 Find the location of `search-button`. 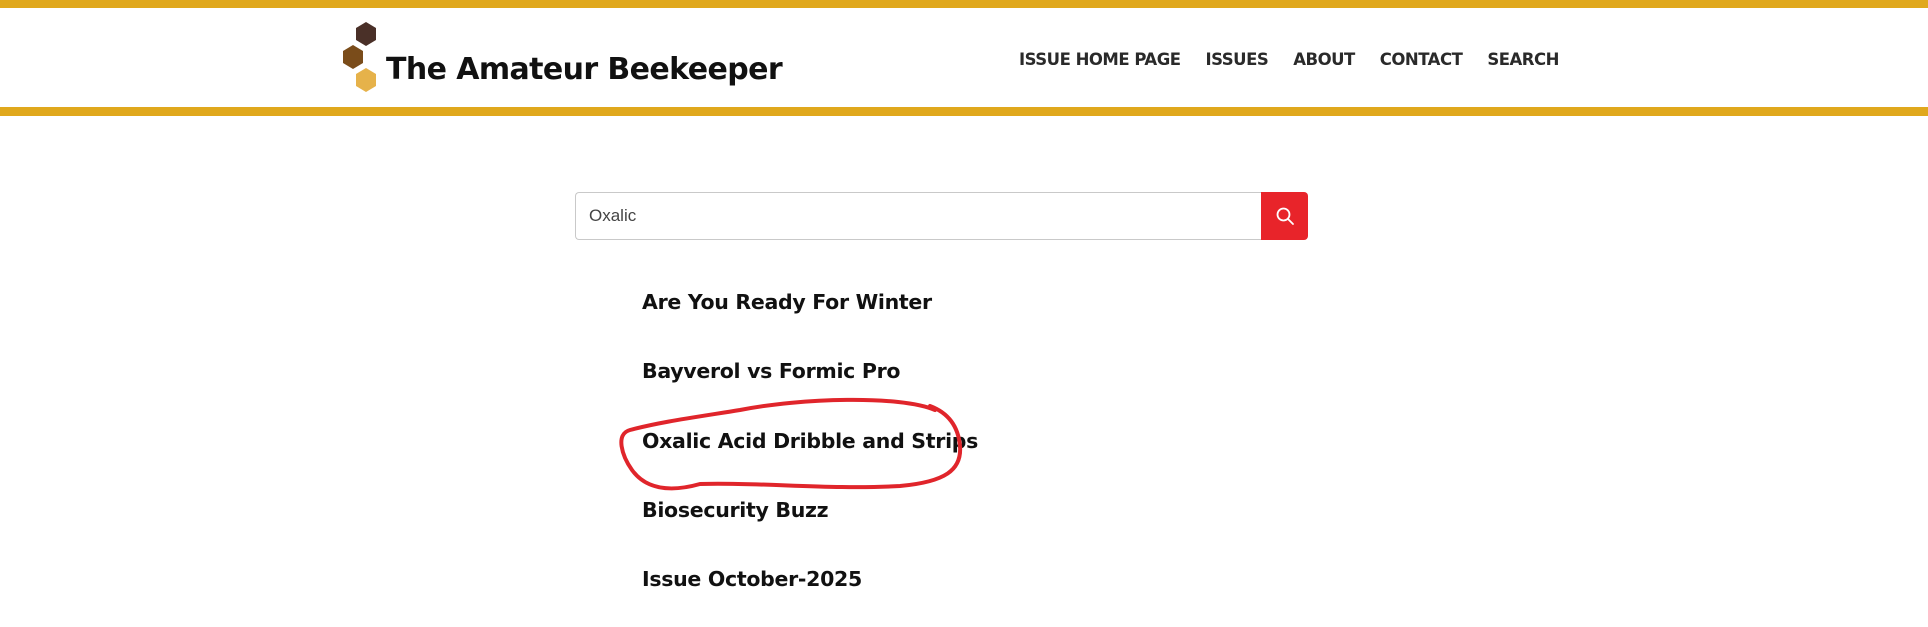

search-button is located at coordinates (1284, 216).